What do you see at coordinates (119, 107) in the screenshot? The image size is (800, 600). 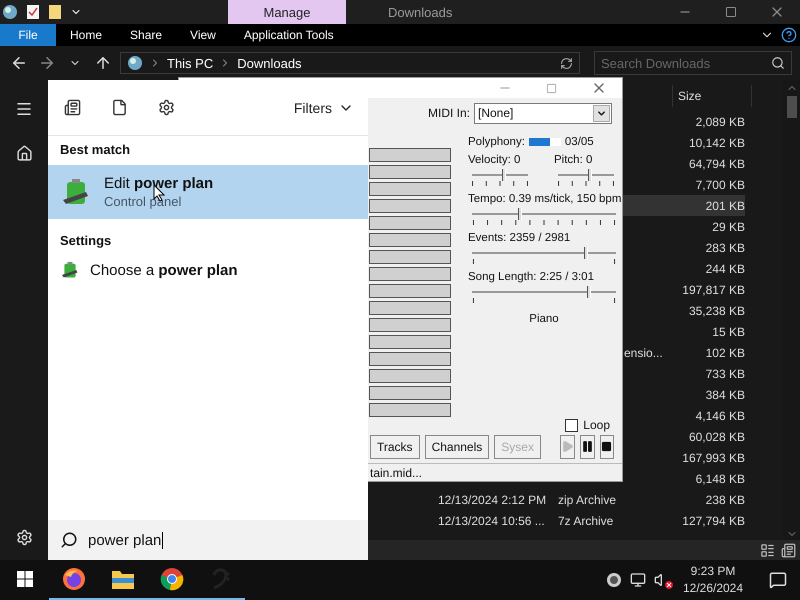 I see `document-icon` at bounding box center [119, 107].